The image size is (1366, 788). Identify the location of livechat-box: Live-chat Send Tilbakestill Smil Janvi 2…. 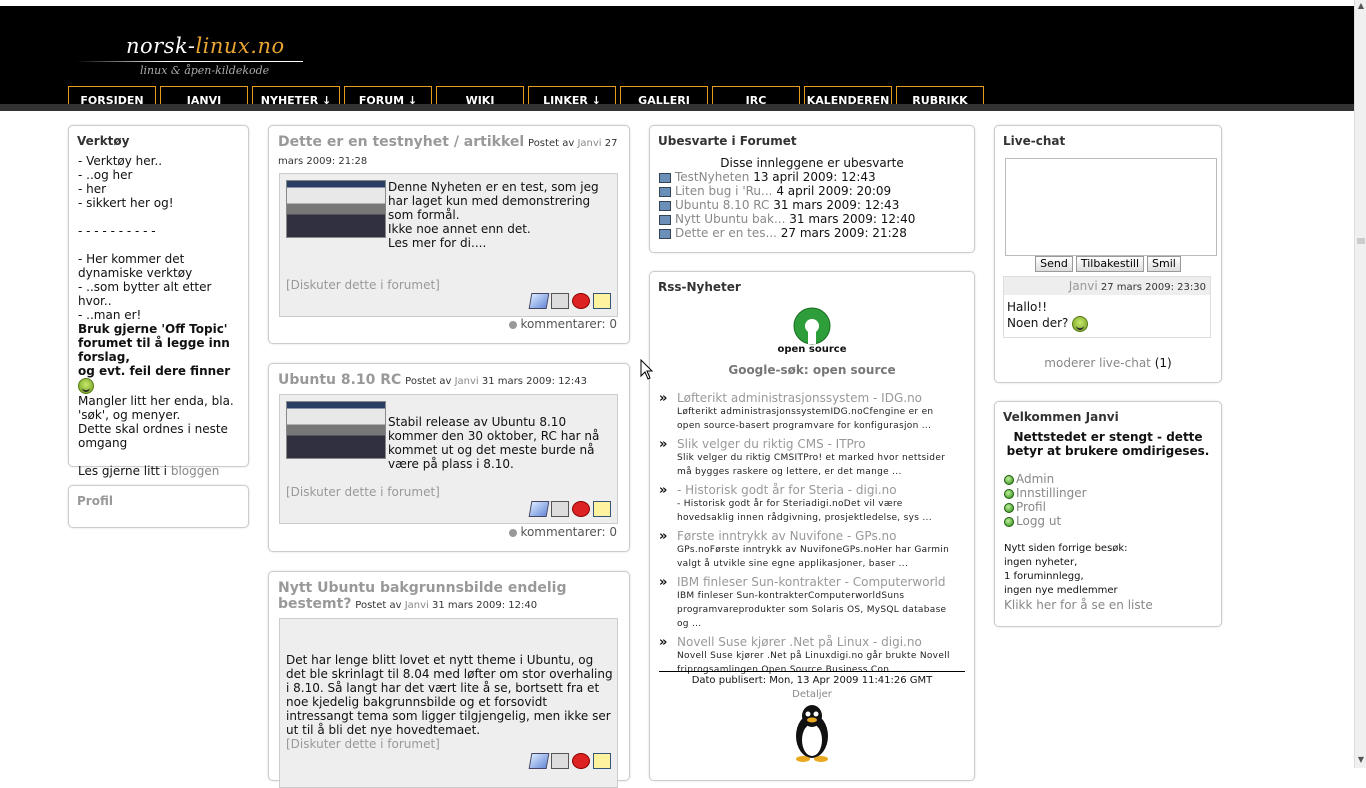
(1108, 254).